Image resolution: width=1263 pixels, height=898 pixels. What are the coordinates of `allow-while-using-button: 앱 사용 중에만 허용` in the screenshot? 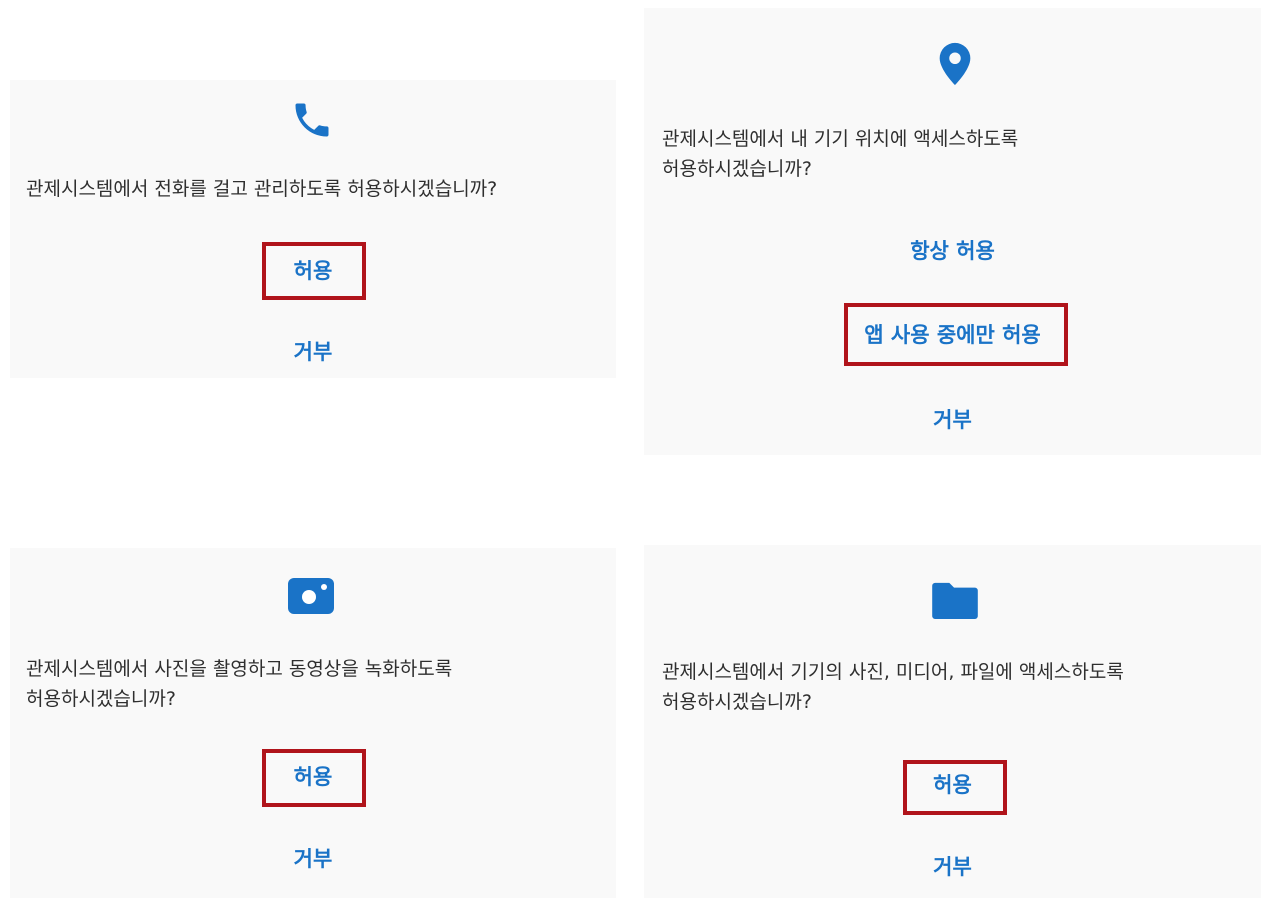 It's located at (952, 335).